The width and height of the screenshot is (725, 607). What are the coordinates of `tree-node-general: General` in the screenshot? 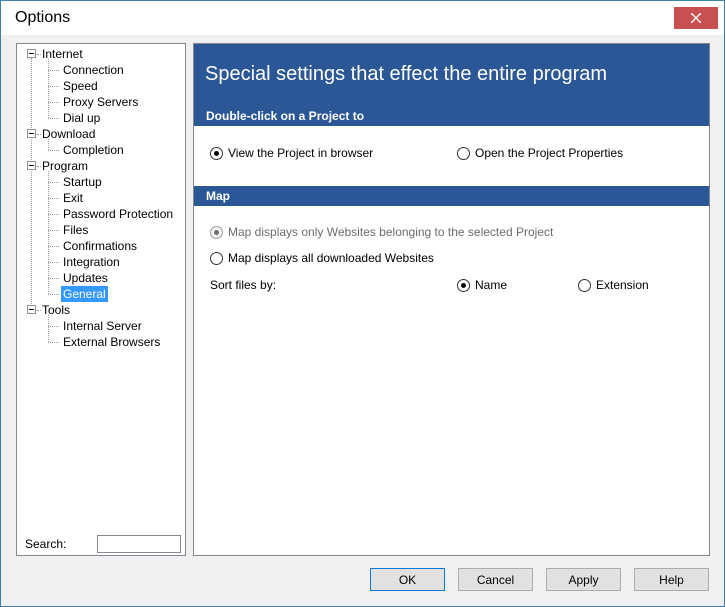 It's located at (84, 294).